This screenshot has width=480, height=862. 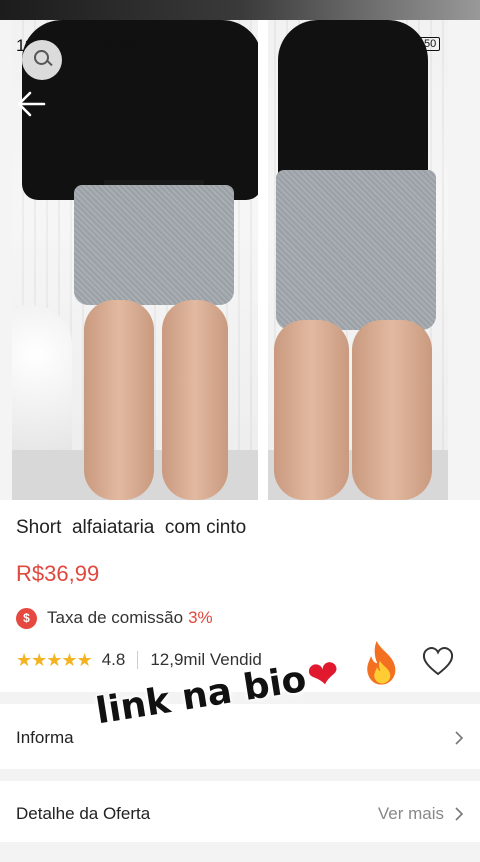 I want to click on rating-stars-icon: ★★★★★, so click(x=54, y=659).